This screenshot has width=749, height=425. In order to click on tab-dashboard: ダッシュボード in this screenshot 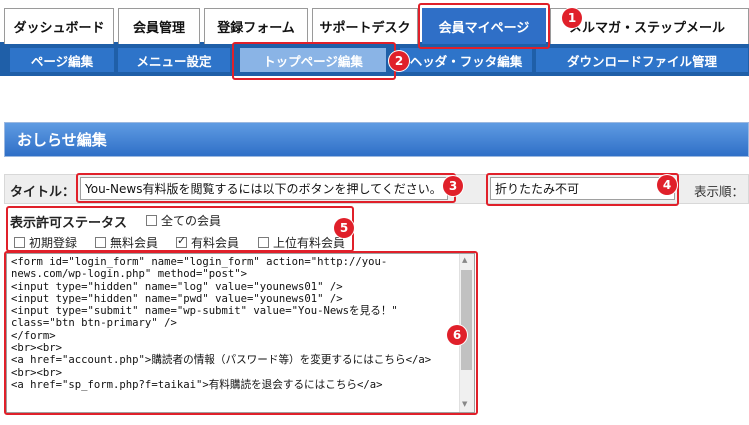, I will do `click(59, 26)`.